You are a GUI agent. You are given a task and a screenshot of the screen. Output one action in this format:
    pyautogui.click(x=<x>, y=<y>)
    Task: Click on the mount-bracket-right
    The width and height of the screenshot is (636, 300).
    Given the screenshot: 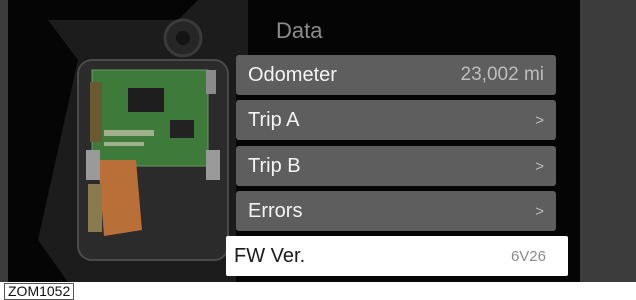 What is the action you would take?
    pyautogui.click(x=213, y=165)
    